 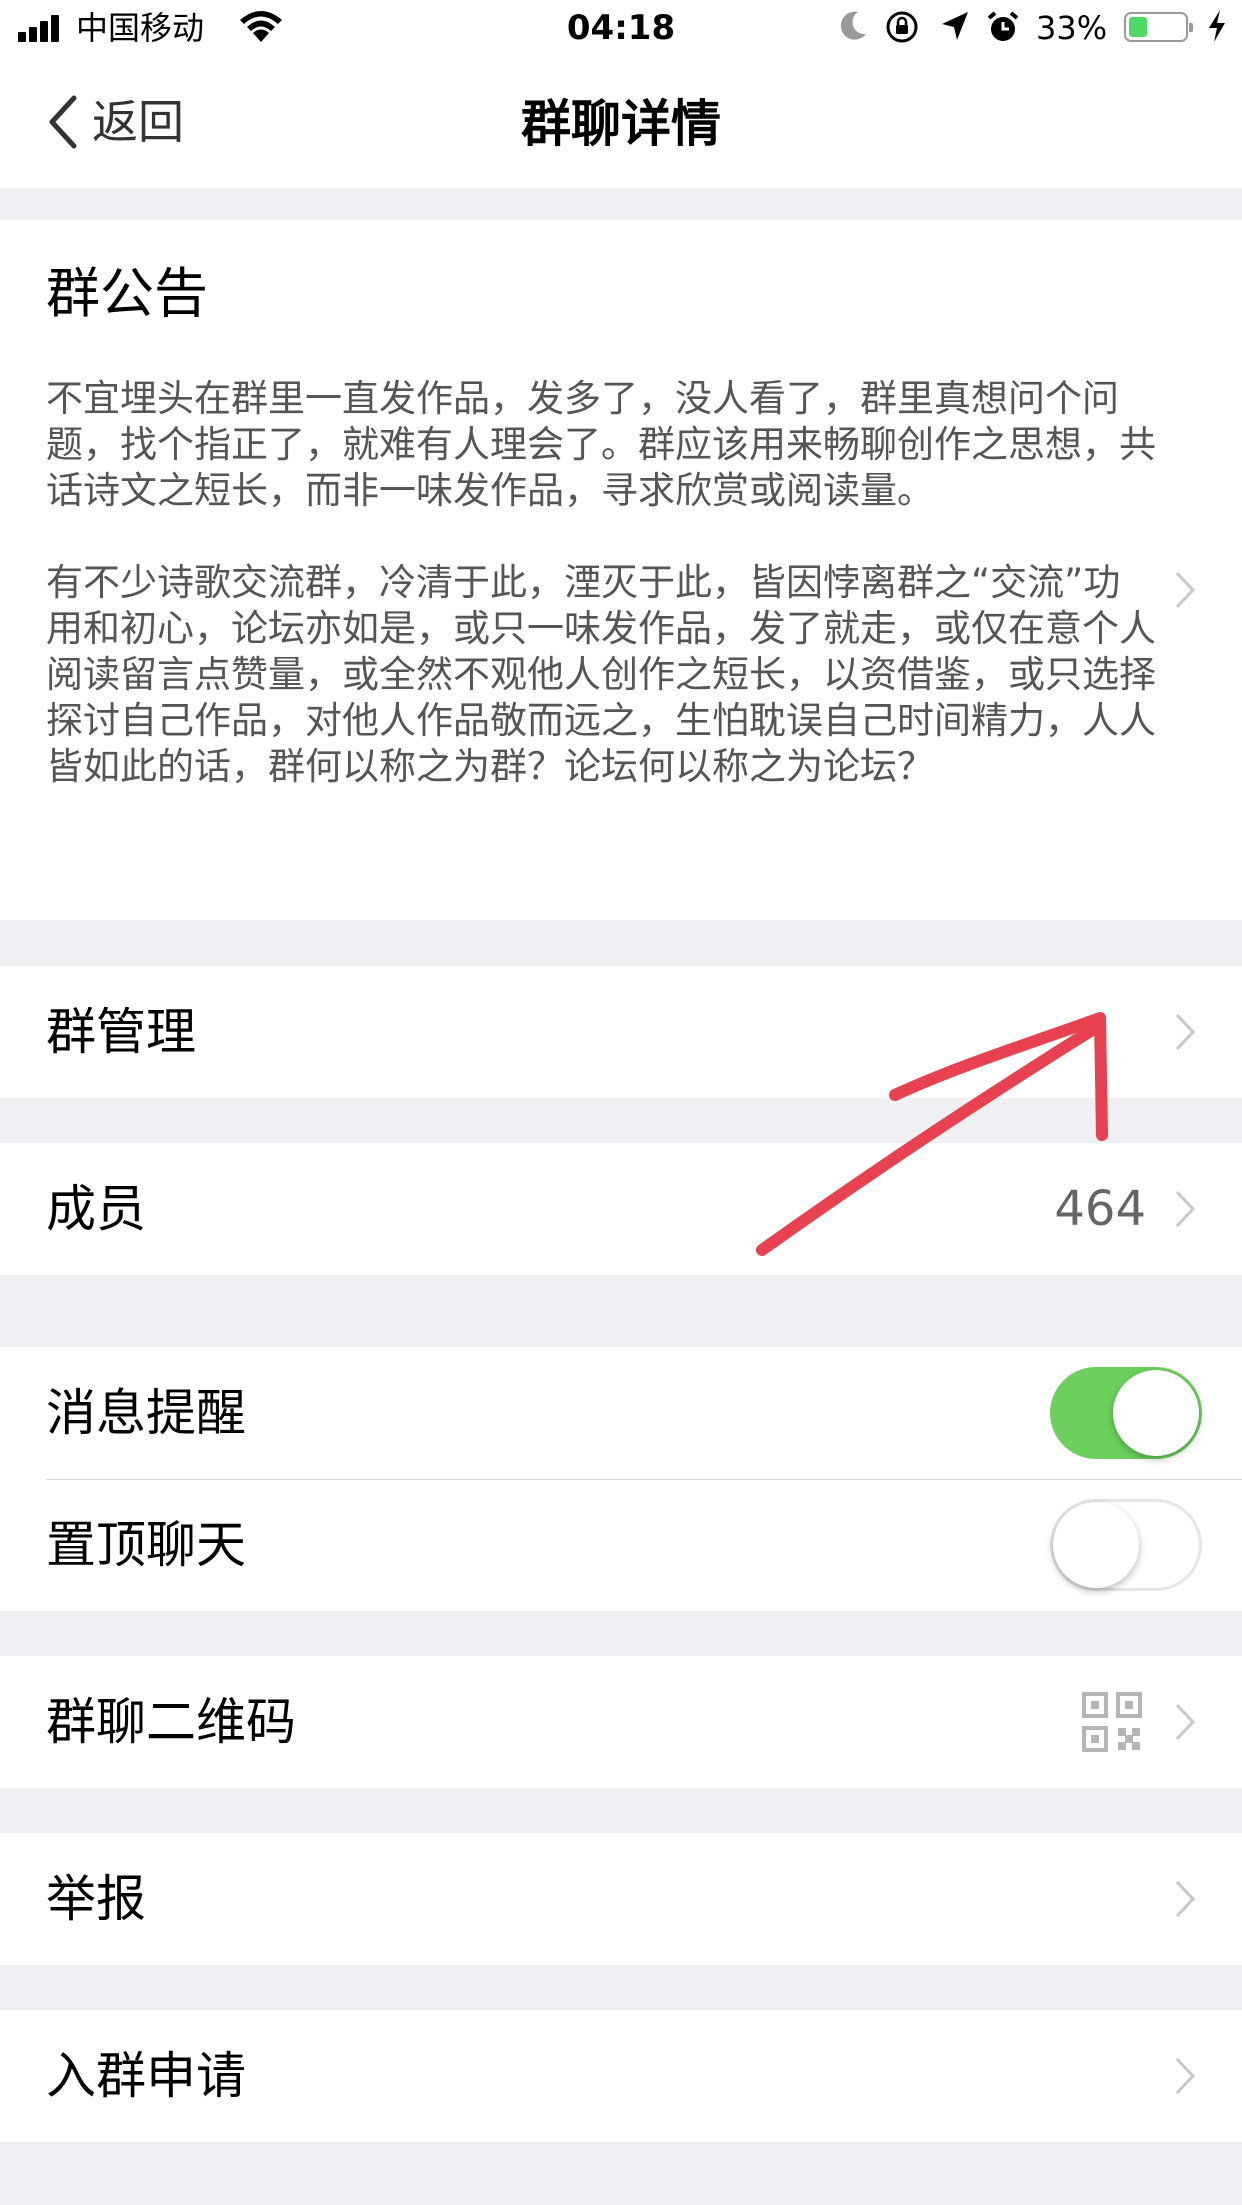 I want to click on join-request-label: 入群申请, so click(x=146, y=2076).